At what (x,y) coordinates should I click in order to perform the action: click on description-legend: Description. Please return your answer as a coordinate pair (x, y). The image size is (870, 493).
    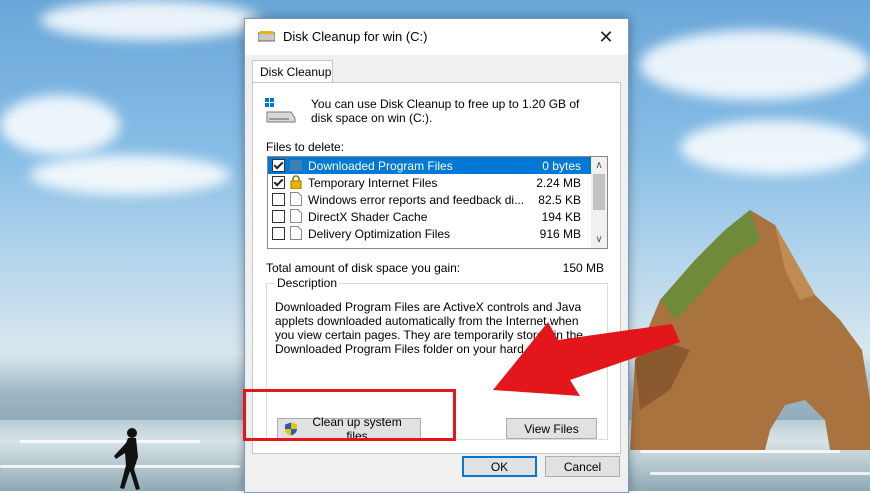
    Looking at the image, I should click on (307, 283).